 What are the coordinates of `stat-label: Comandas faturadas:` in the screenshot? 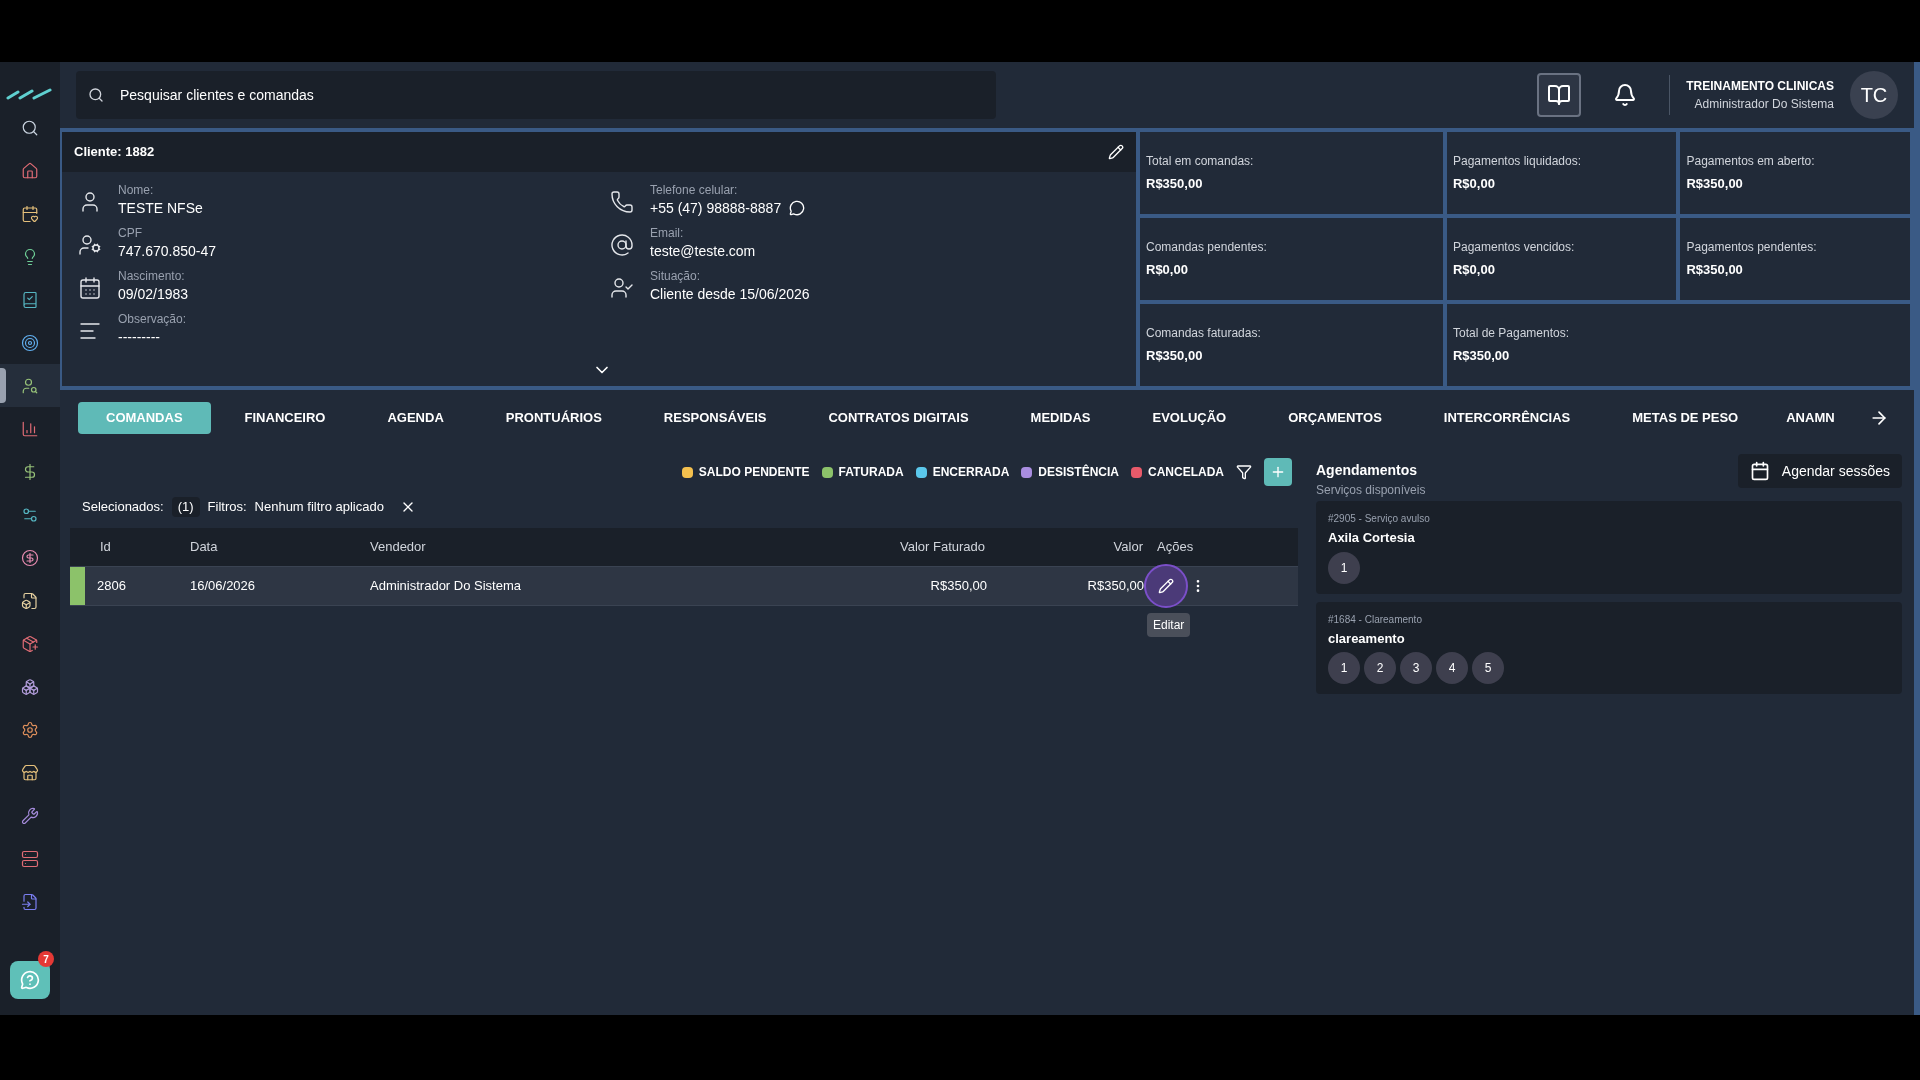 It's located at (1204, 334).